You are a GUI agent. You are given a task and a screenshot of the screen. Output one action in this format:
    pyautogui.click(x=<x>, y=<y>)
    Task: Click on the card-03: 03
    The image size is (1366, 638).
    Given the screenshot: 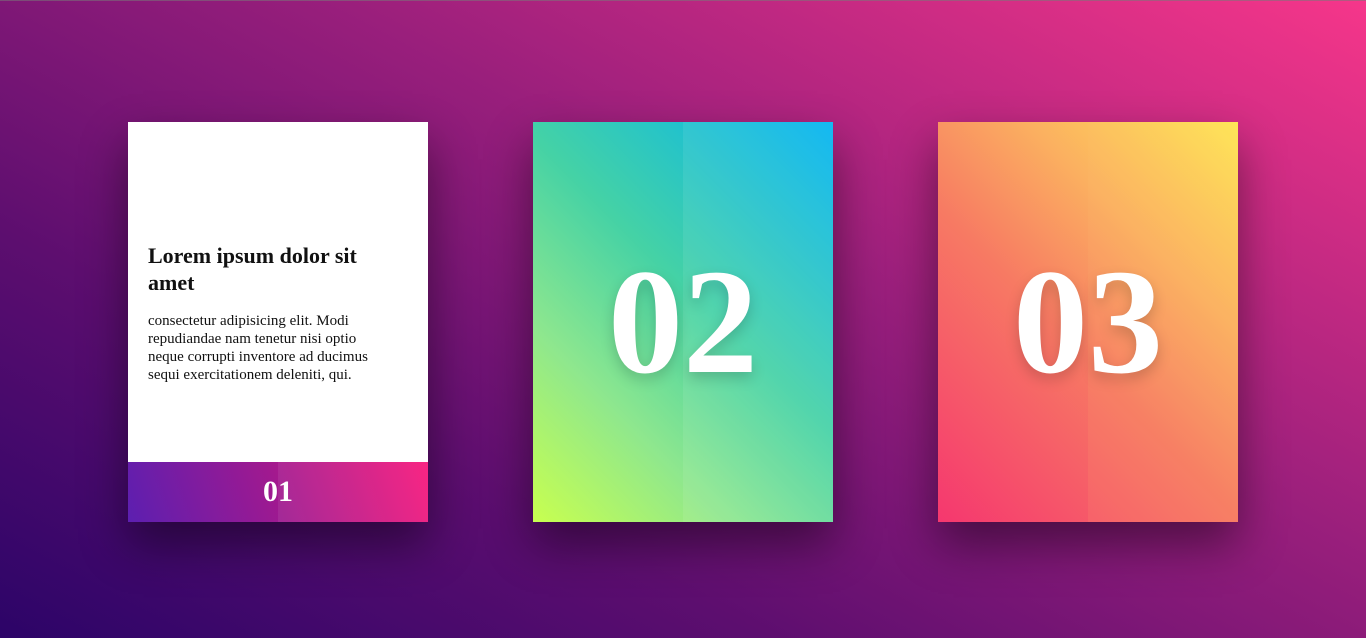 What is the action you would take?
    pyautogui.click(x=1088, y=322)
    